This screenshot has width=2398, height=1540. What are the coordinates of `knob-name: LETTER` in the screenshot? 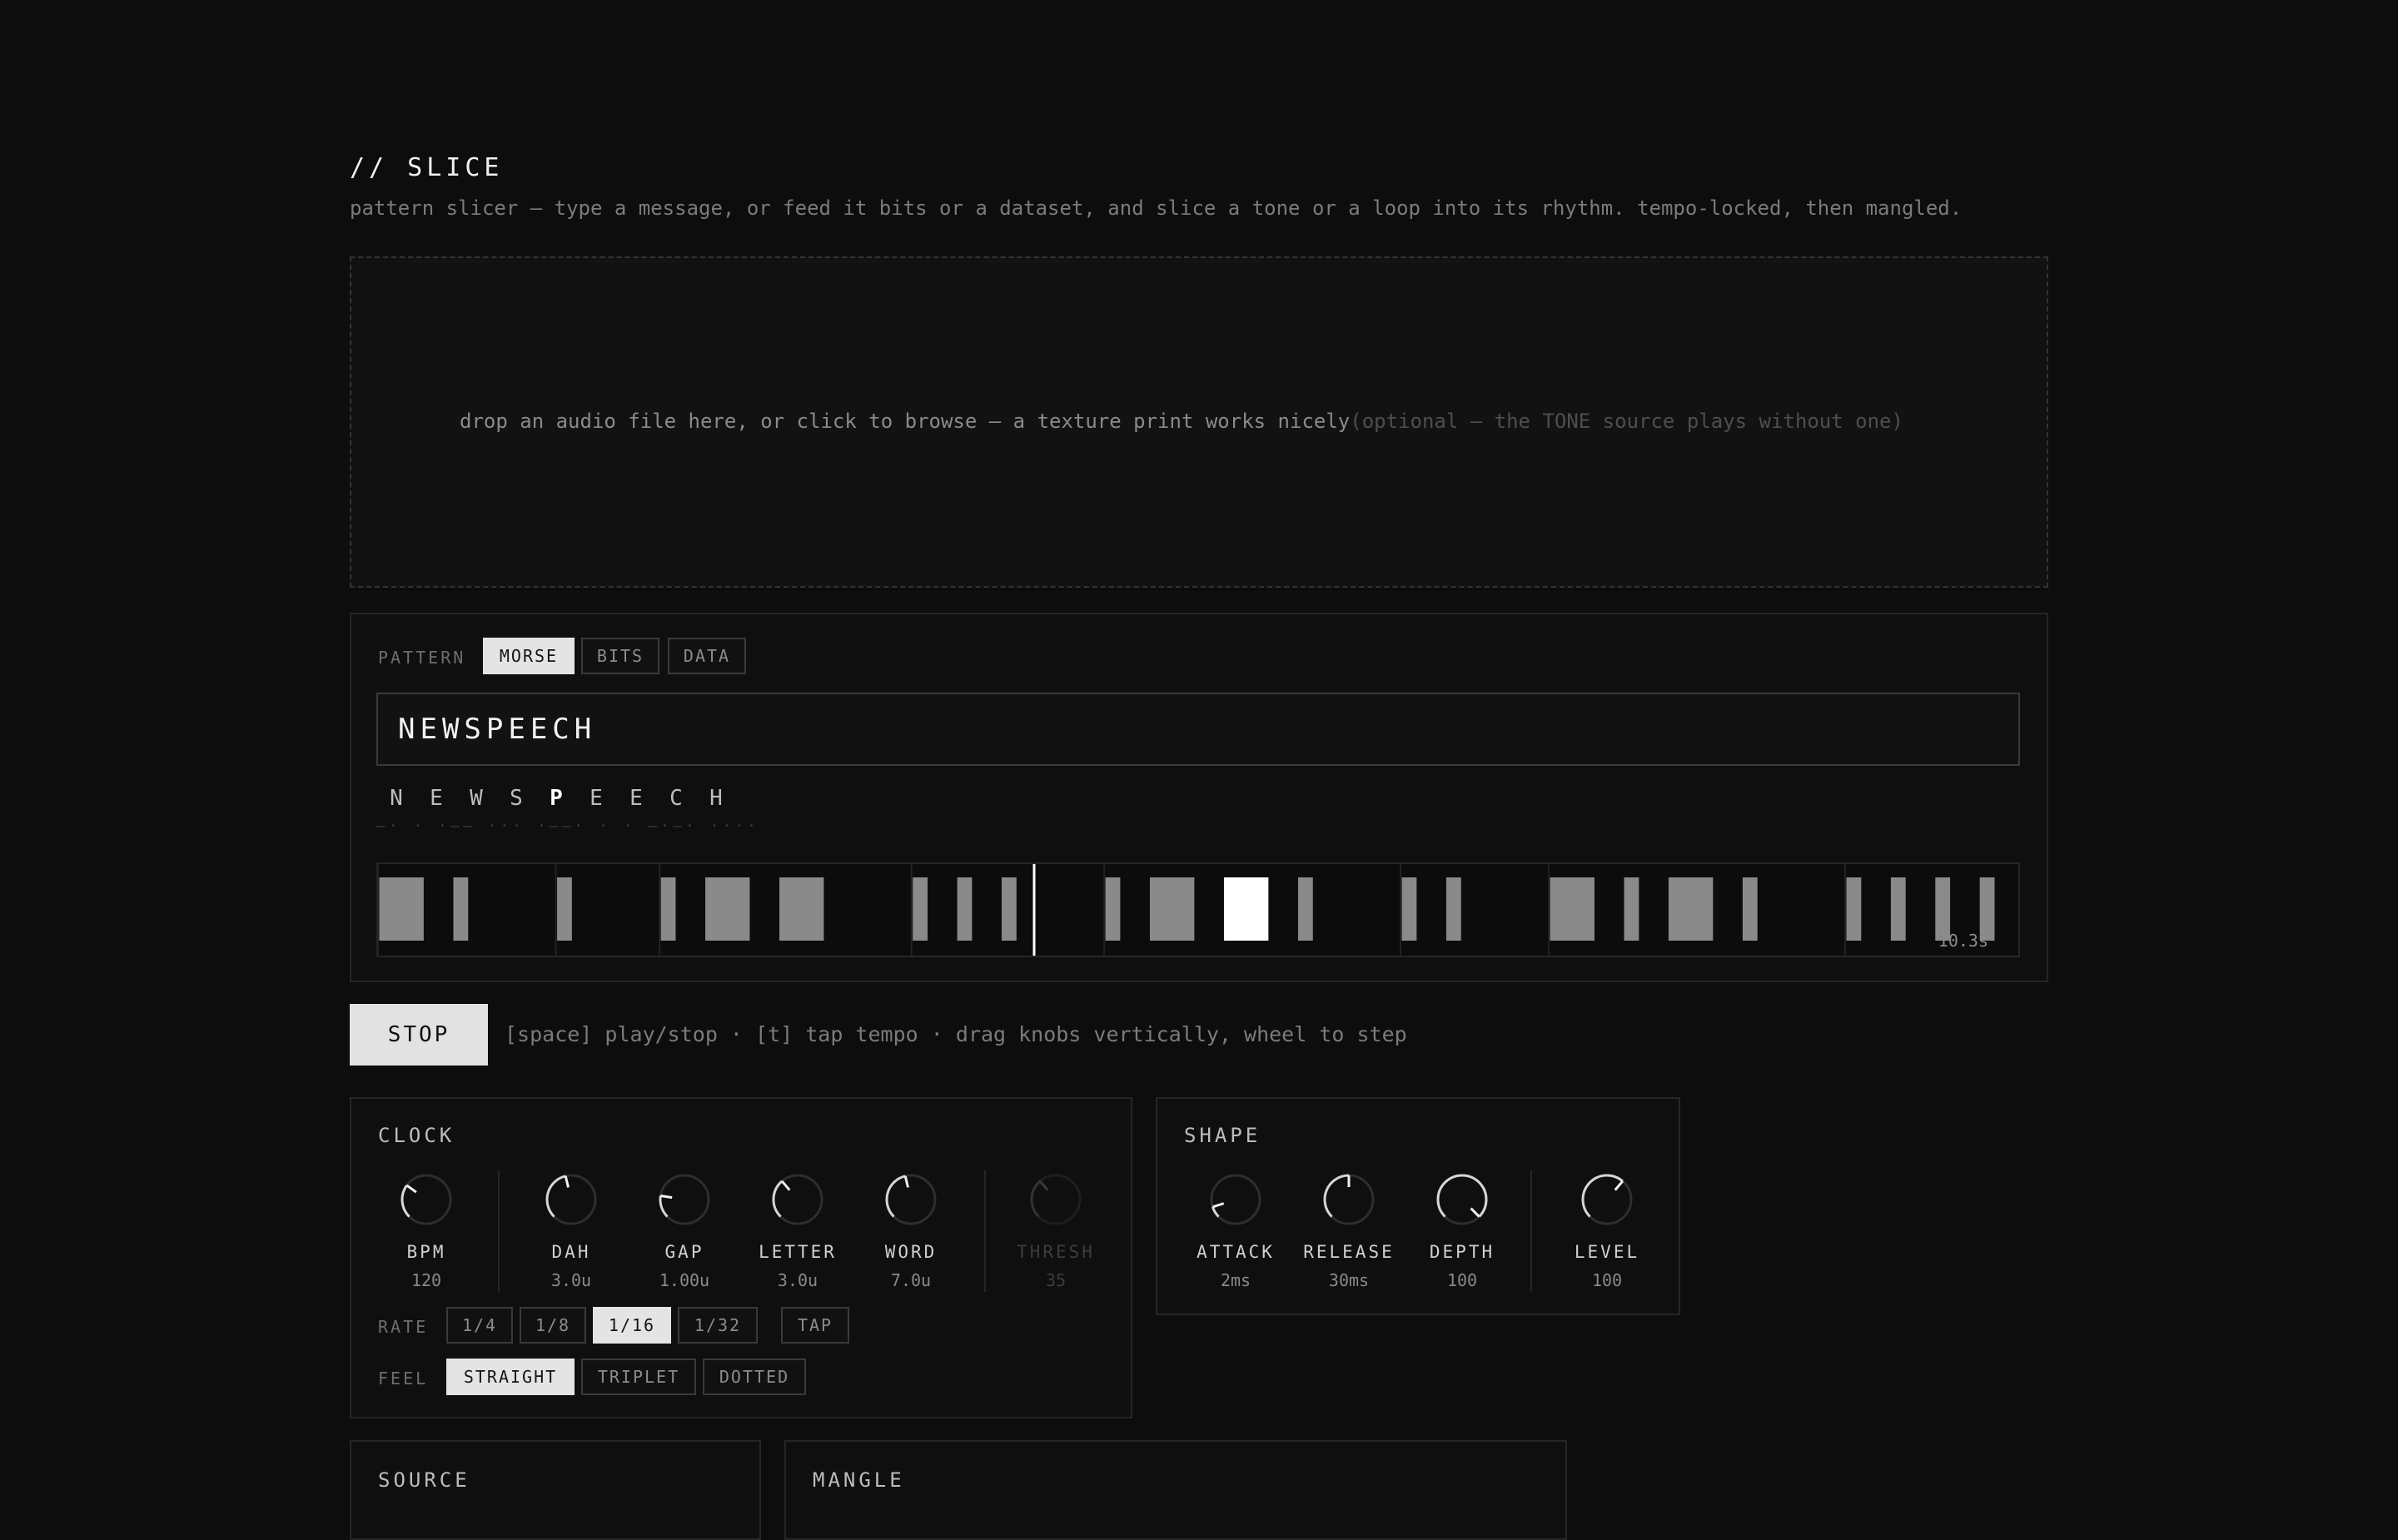 It's located at (798, 1252).